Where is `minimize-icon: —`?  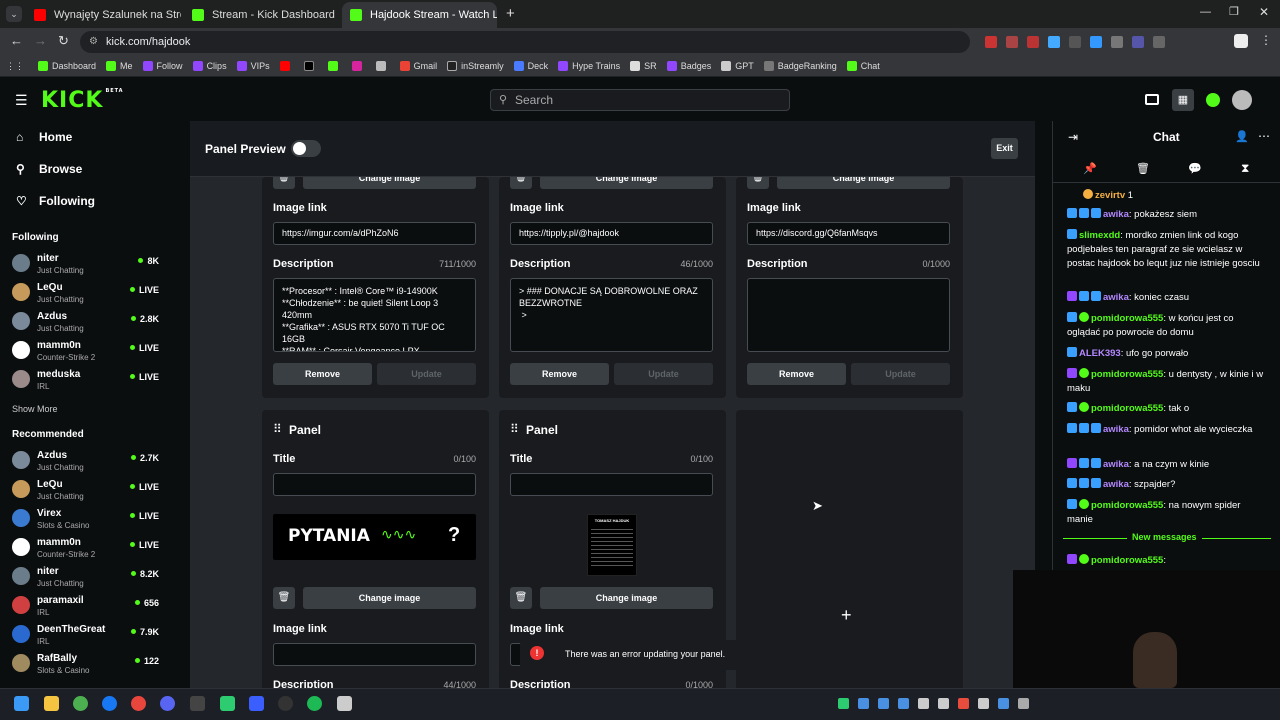
minimize-icon: — is located at coordinates (1205, 12).